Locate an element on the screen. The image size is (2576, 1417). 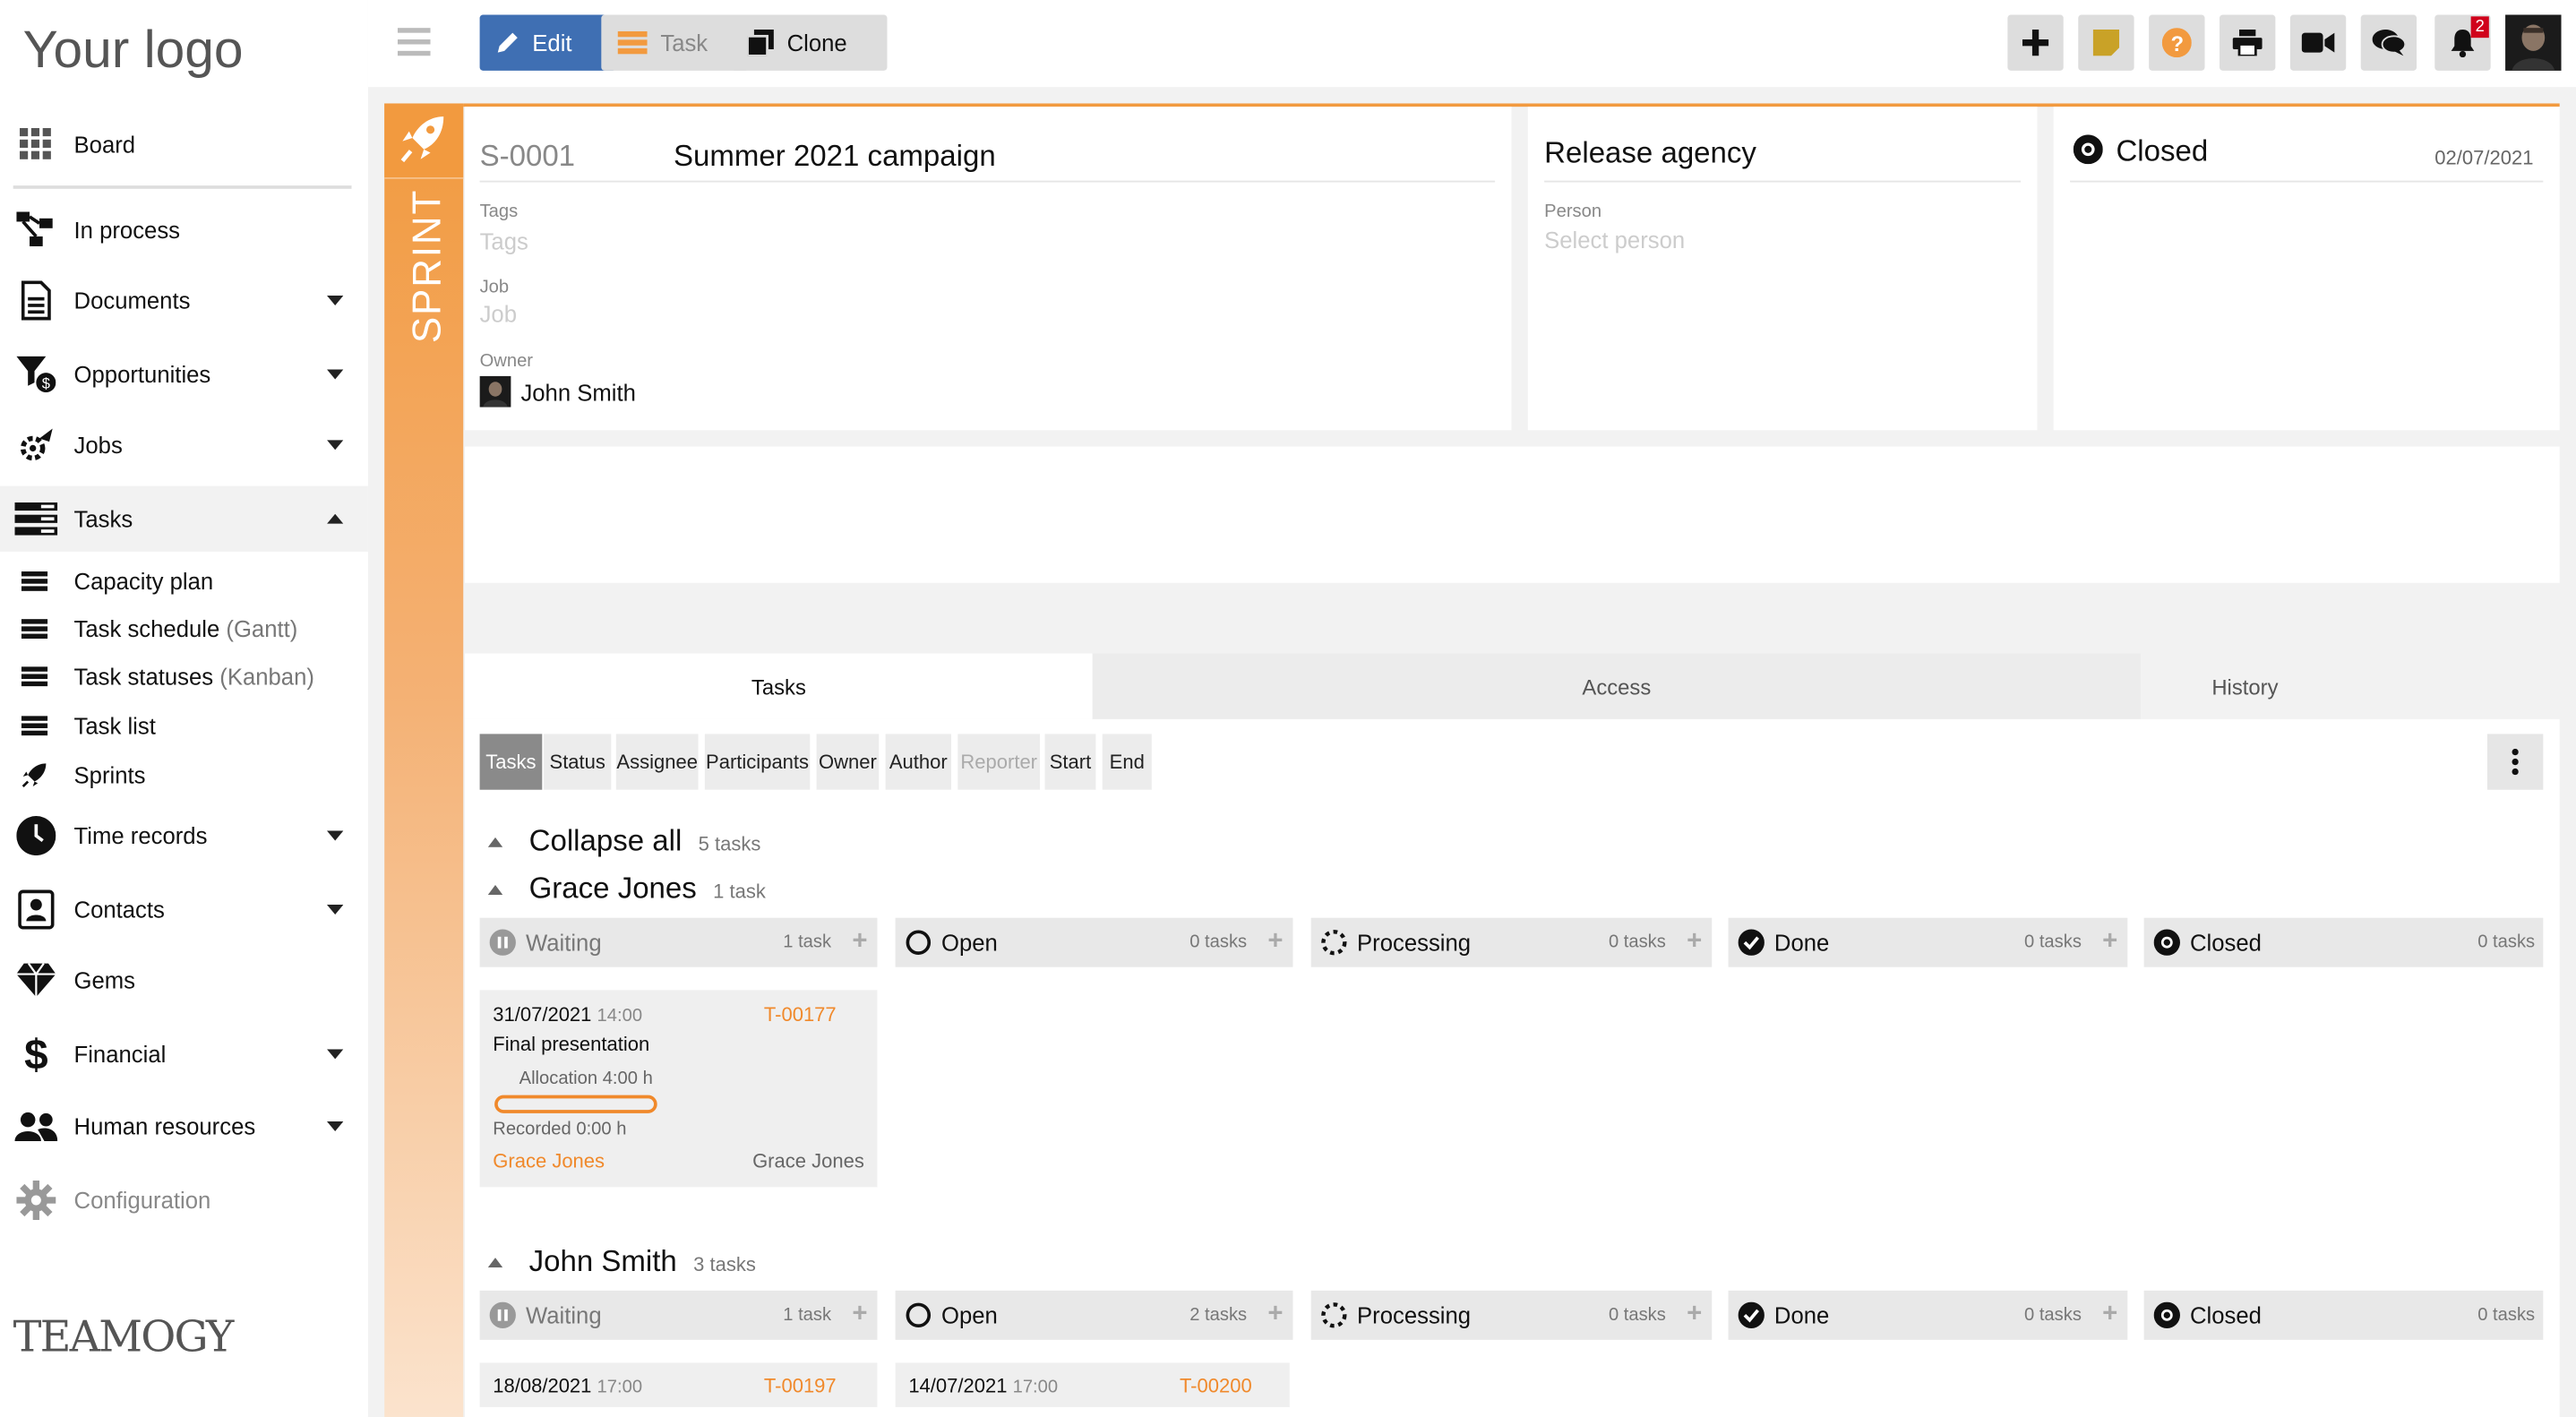
sidebar-item-financial: $ Financial is located at coordinates (184, 1053).